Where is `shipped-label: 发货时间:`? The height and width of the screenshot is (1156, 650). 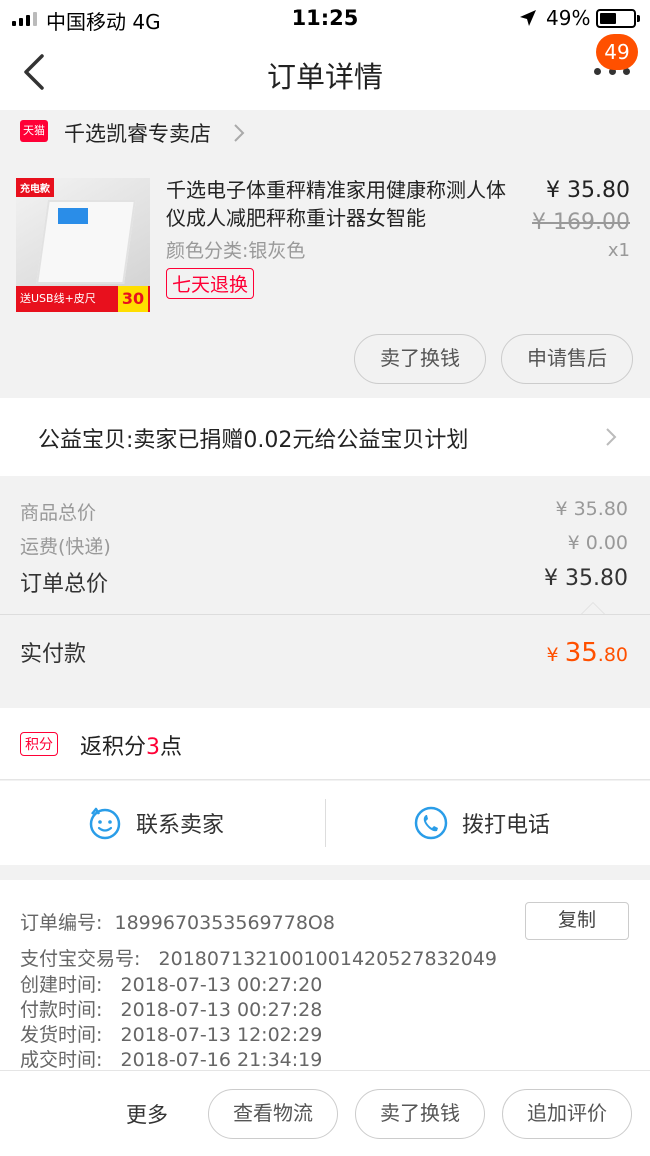 shipped-label: 发货时间: is located at coordinates (61, 1035).